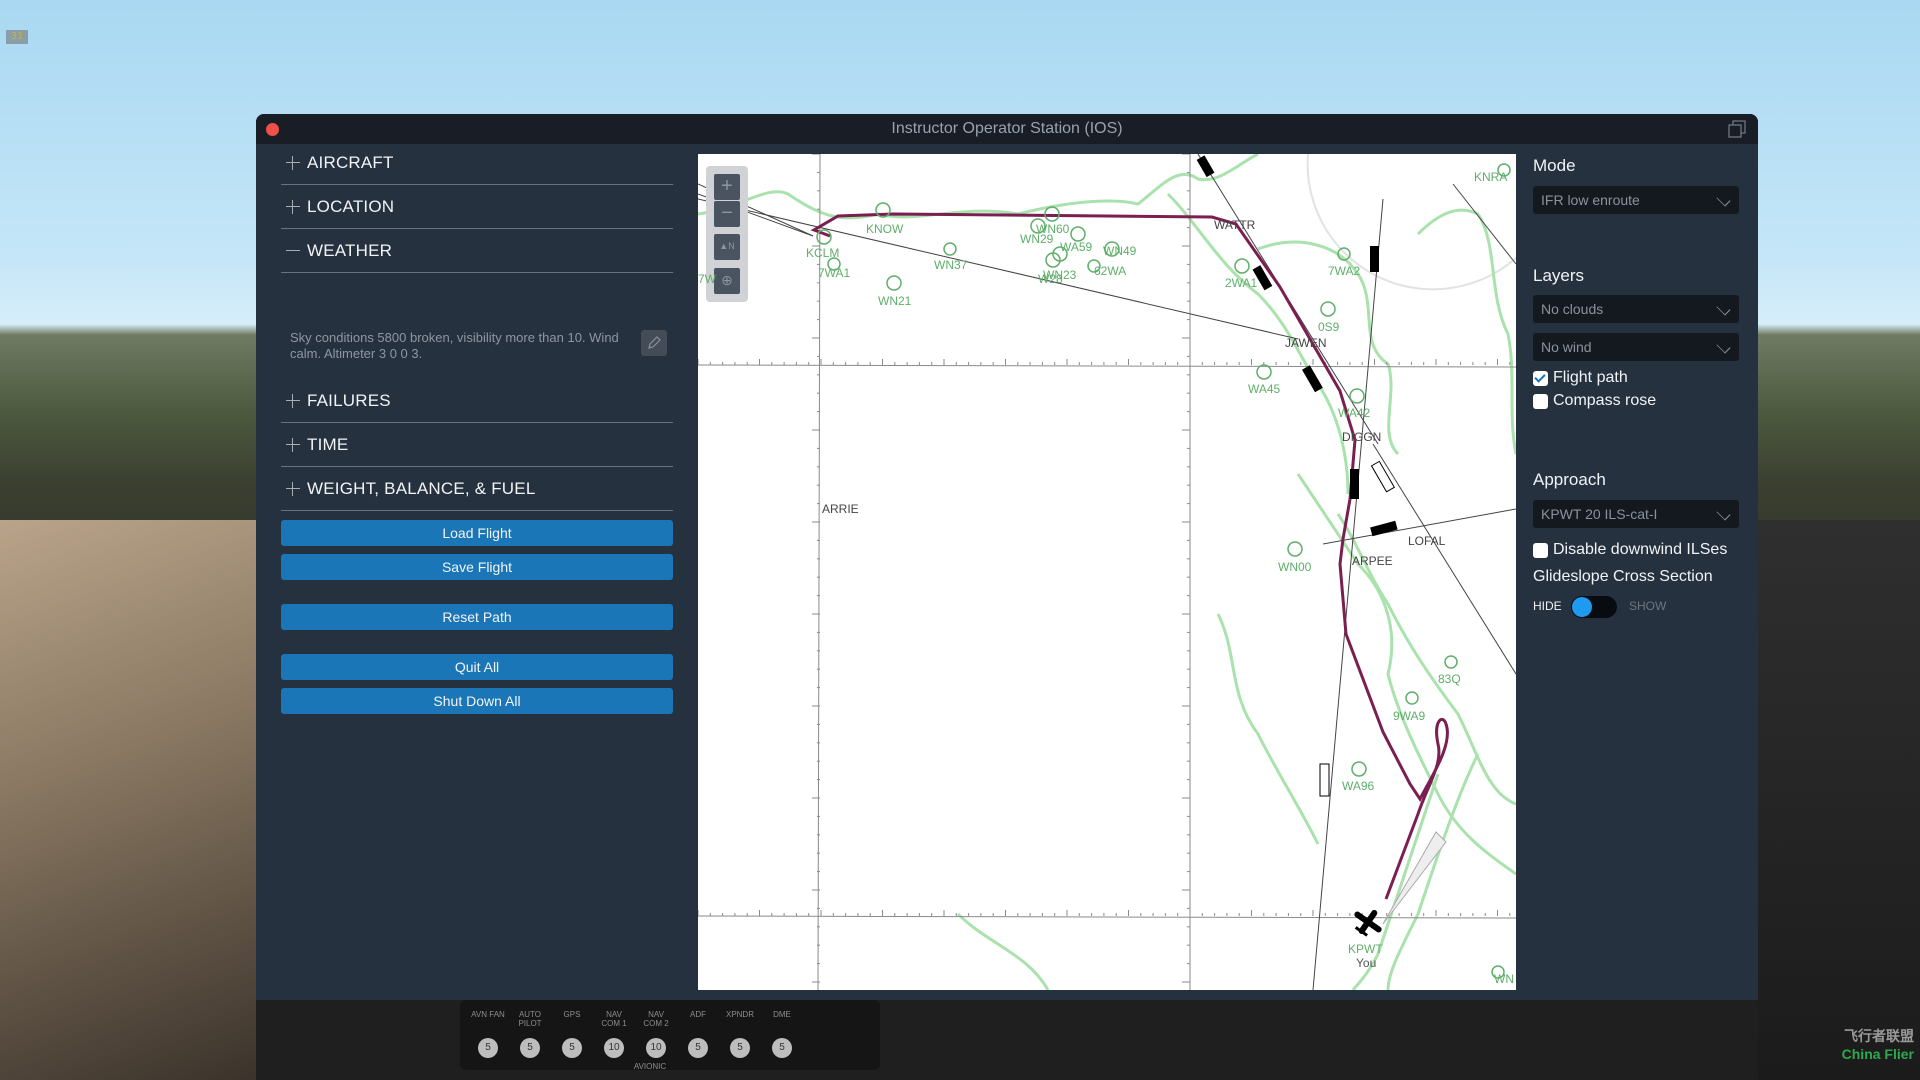 This screenshot has width=1920, height=1080. Describe the element at coordinates (1737, 129) in the screenshot. I see `popout-window-icon` at that location.